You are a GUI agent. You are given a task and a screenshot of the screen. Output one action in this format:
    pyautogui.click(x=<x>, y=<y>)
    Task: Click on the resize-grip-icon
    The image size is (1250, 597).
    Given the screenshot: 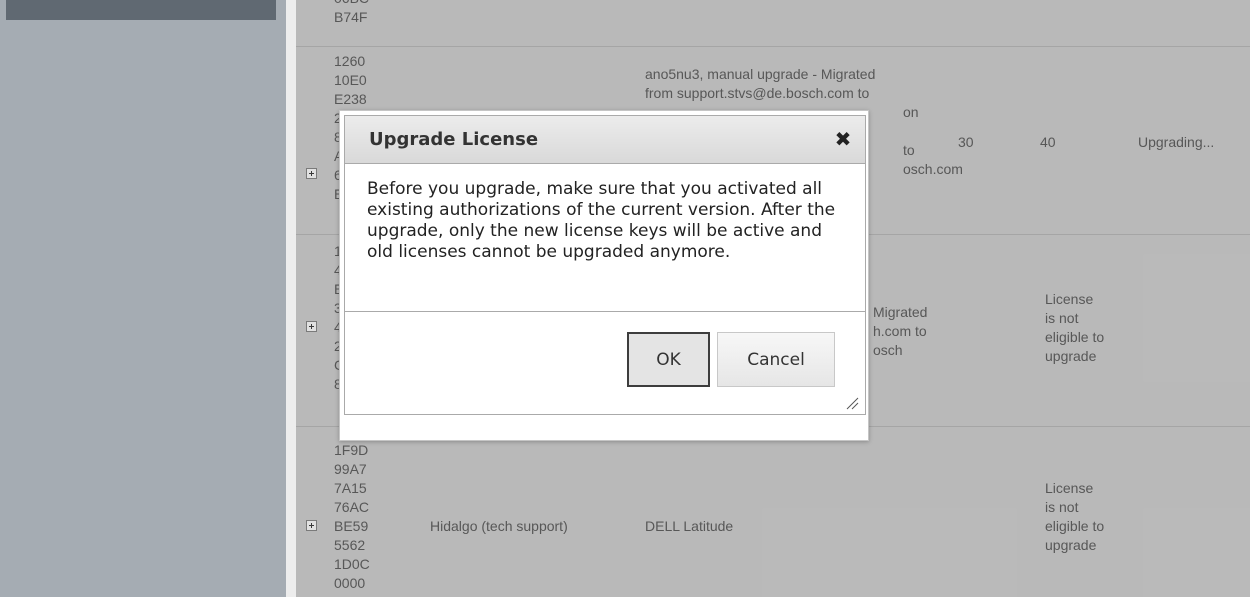 What is the action you would take?
    pyautogui.click(x=852, y=403)
    